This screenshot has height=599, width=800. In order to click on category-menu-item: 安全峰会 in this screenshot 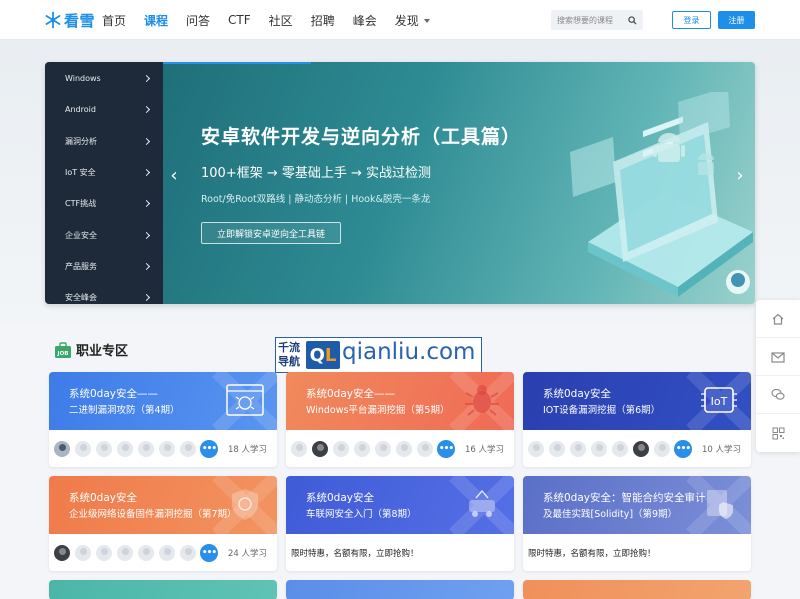, I will do `click(104, 293)`.